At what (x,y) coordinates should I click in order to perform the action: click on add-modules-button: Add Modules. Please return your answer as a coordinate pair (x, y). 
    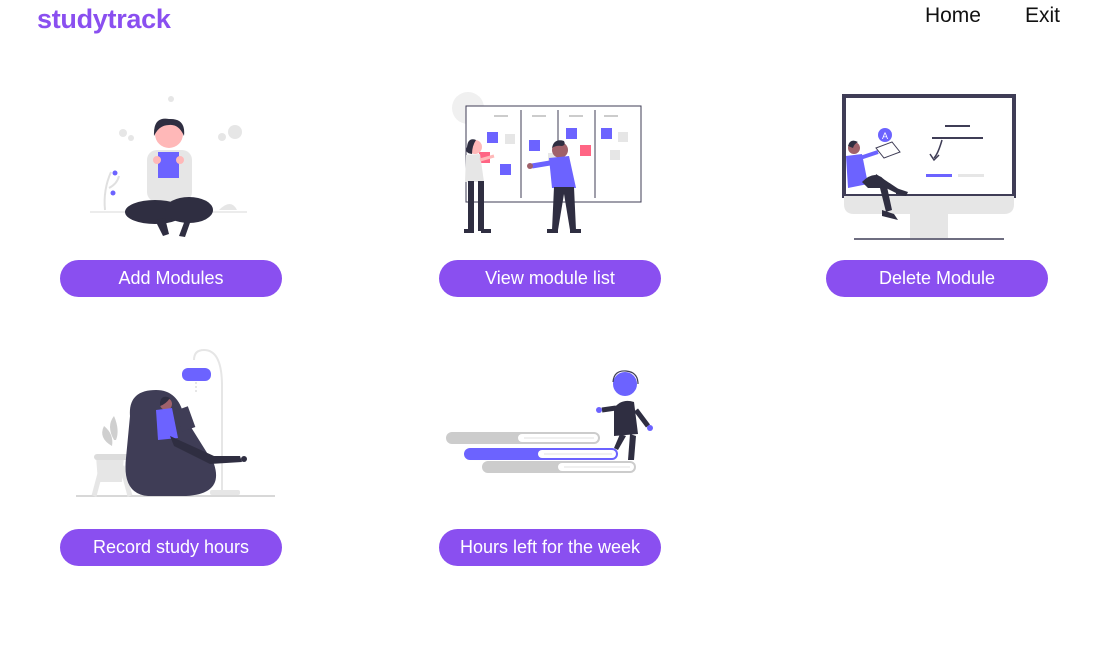
    Looking at the image, I should click on (171, 278).